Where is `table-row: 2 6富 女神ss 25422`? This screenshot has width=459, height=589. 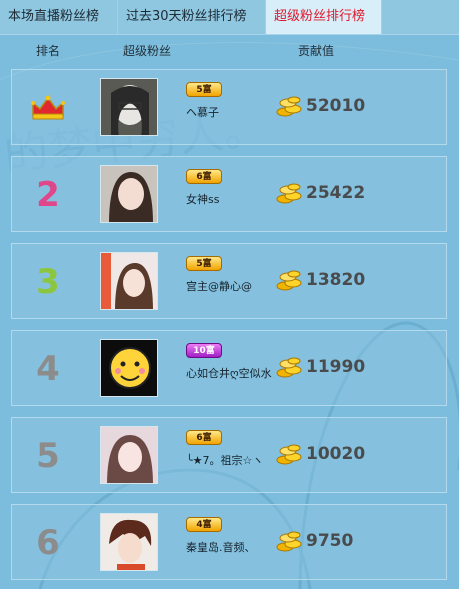
table-row: 2 6富 女神ss 25422 is located at coordinates (229, 194).